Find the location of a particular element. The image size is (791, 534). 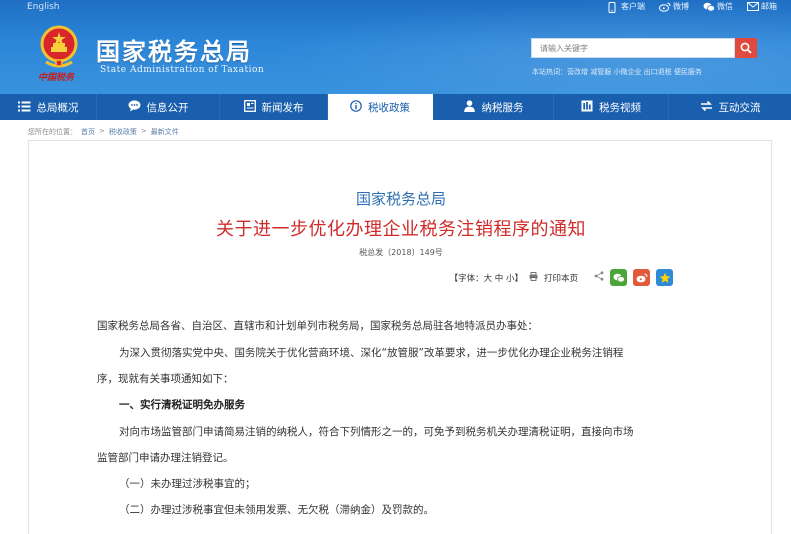

top-link-label: 微博 is located at coordinates (681, 6).